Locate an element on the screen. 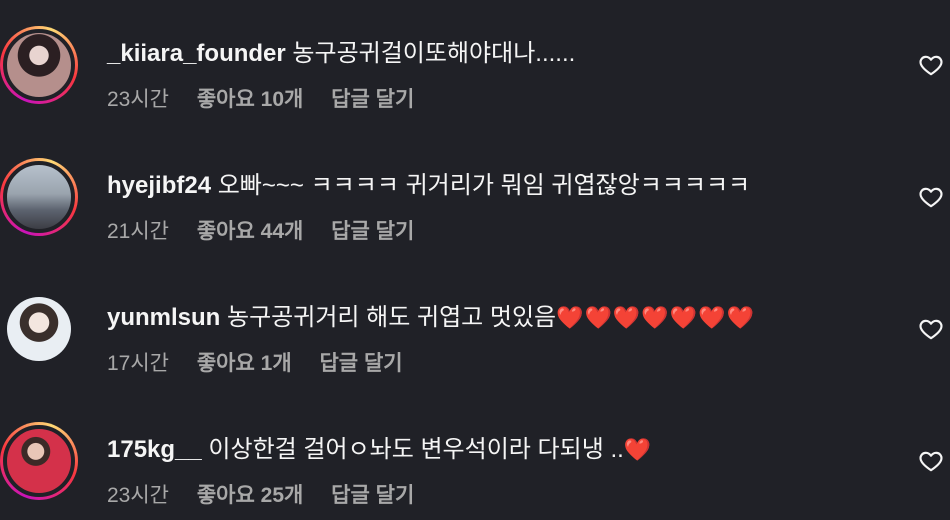  comment-username: _kiiara_founder is located at coordinates (196, 53).